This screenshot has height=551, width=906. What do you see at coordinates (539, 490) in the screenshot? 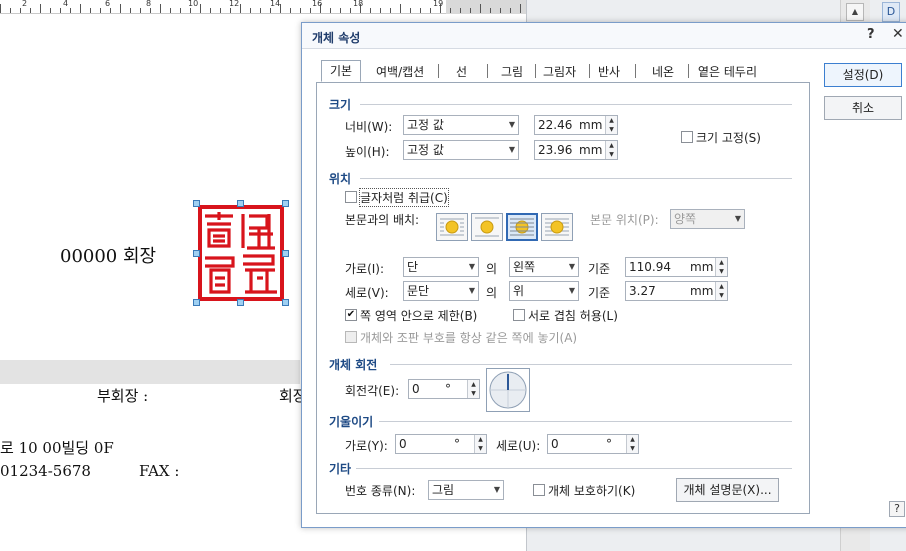
I see `protect-object-checkbox` at bounding box center [539, 490].